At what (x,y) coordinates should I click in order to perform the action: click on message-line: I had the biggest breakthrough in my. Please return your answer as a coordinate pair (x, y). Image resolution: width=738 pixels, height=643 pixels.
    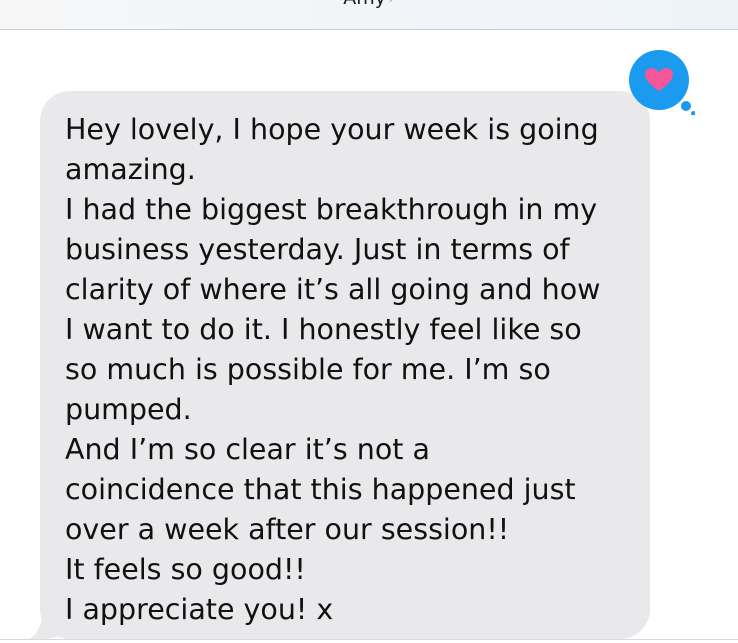
    Looking at the image, I should click on (331, 209).